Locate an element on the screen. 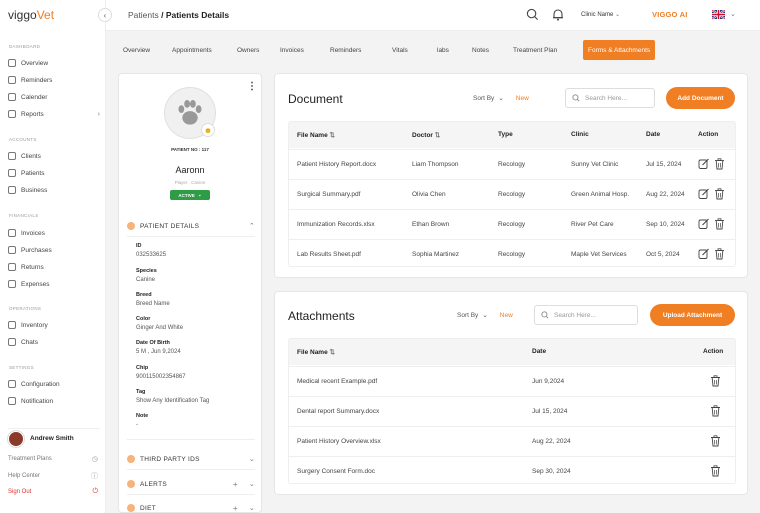  date-cell: Aug 22, 2024 is located at coordinates (665, 194).